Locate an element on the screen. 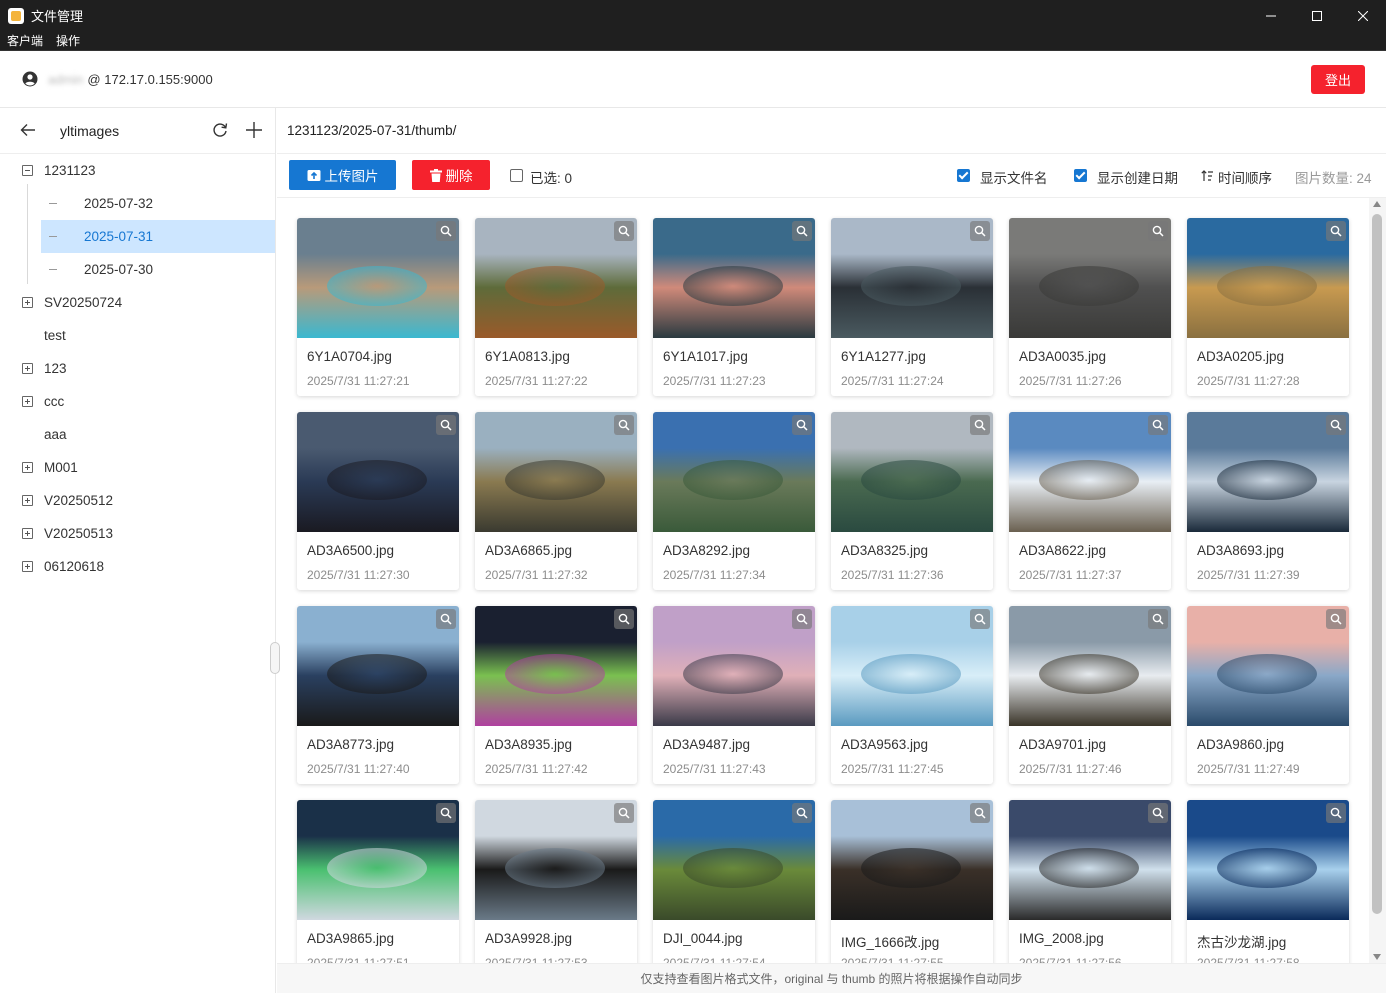 The width and height of the screenshot is (1386, 993). image-card: 6Y1A1017.jpg 2025/7/31 11:27:23 is located at coordinates (734, 307).